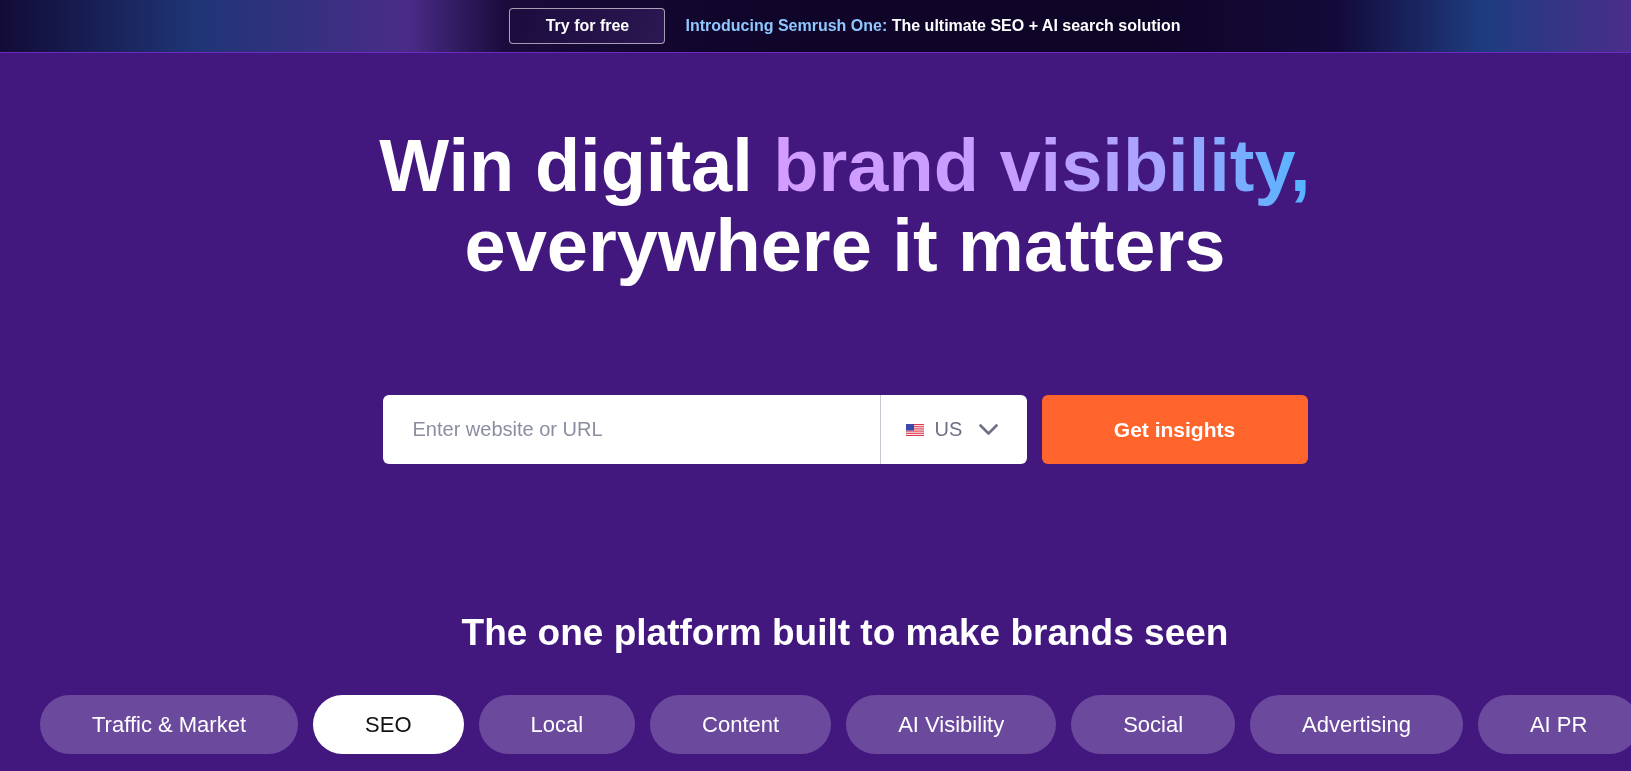 The image size is (1631, 771). What do you see at coordinates (169, 724) in the screenshot?
I see `category-tab: Traffic & Market` at bounding box center [169, 724].